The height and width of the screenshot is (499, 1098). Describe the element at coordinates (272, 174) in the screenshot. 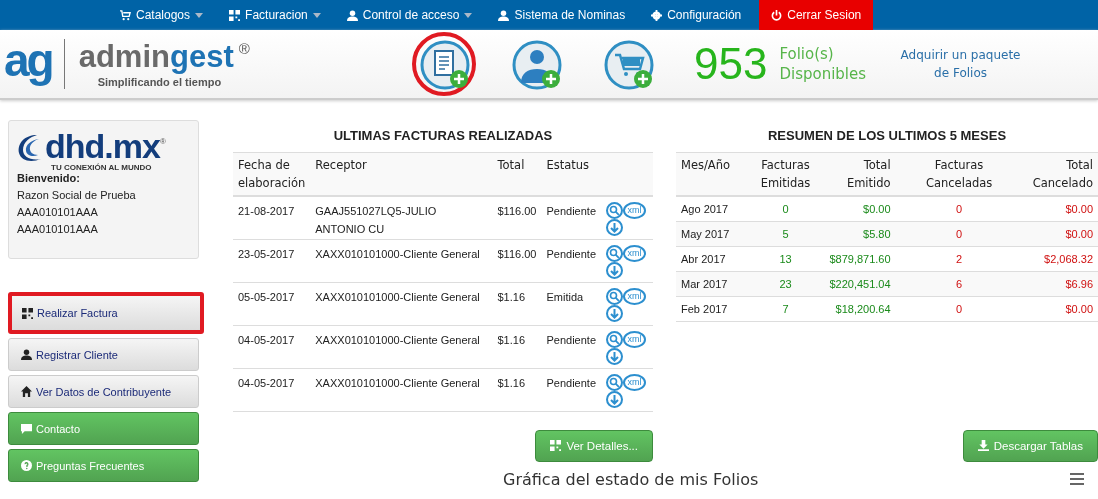

I see `column-header: Fecha de elaboración` at that location.